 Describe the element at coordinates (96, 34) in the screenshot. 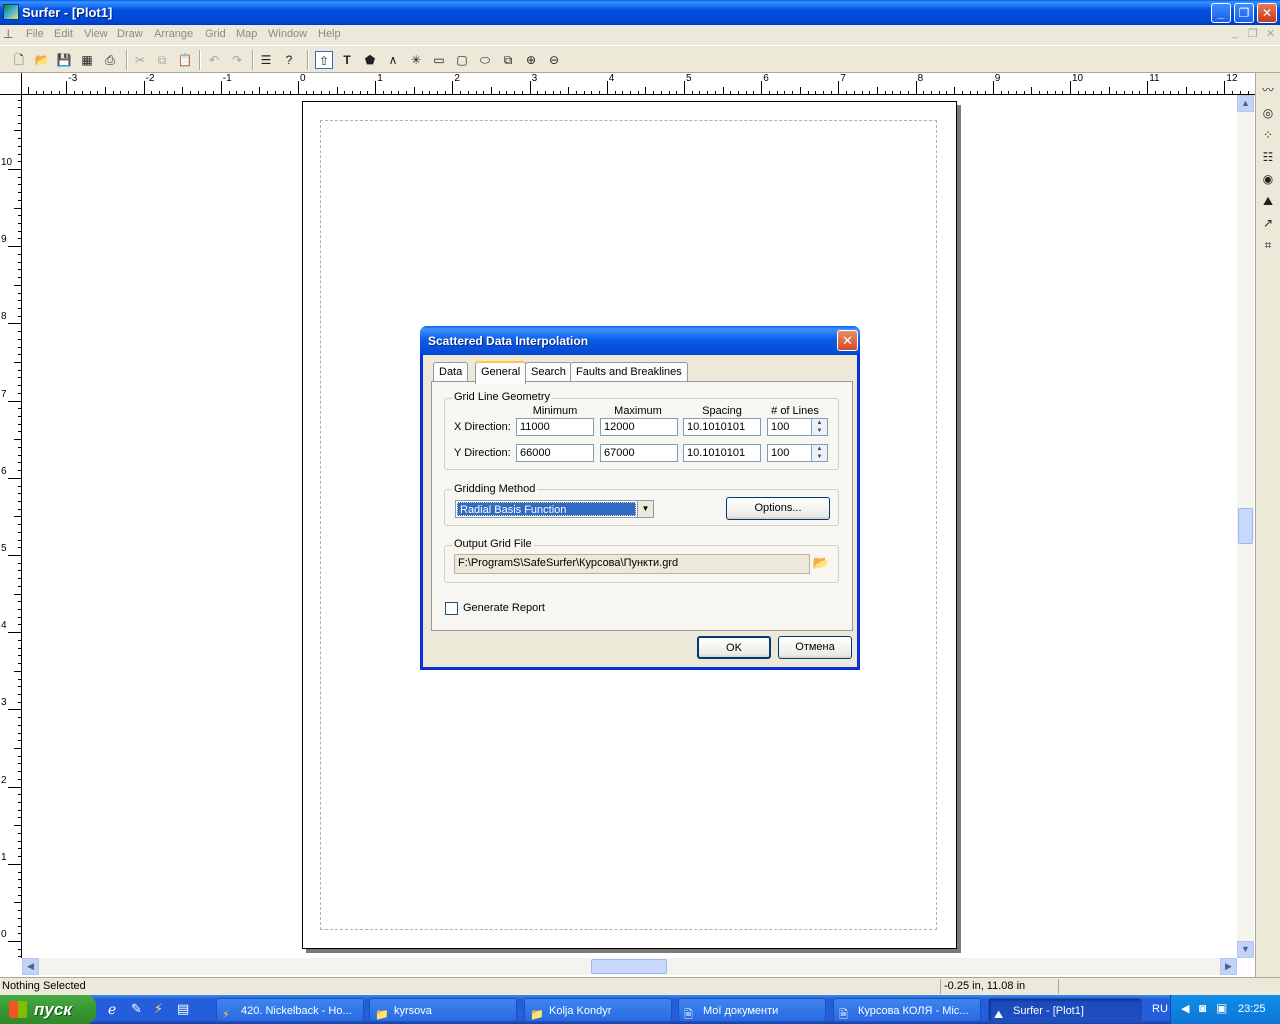

I see `menu-view: View` at that location.